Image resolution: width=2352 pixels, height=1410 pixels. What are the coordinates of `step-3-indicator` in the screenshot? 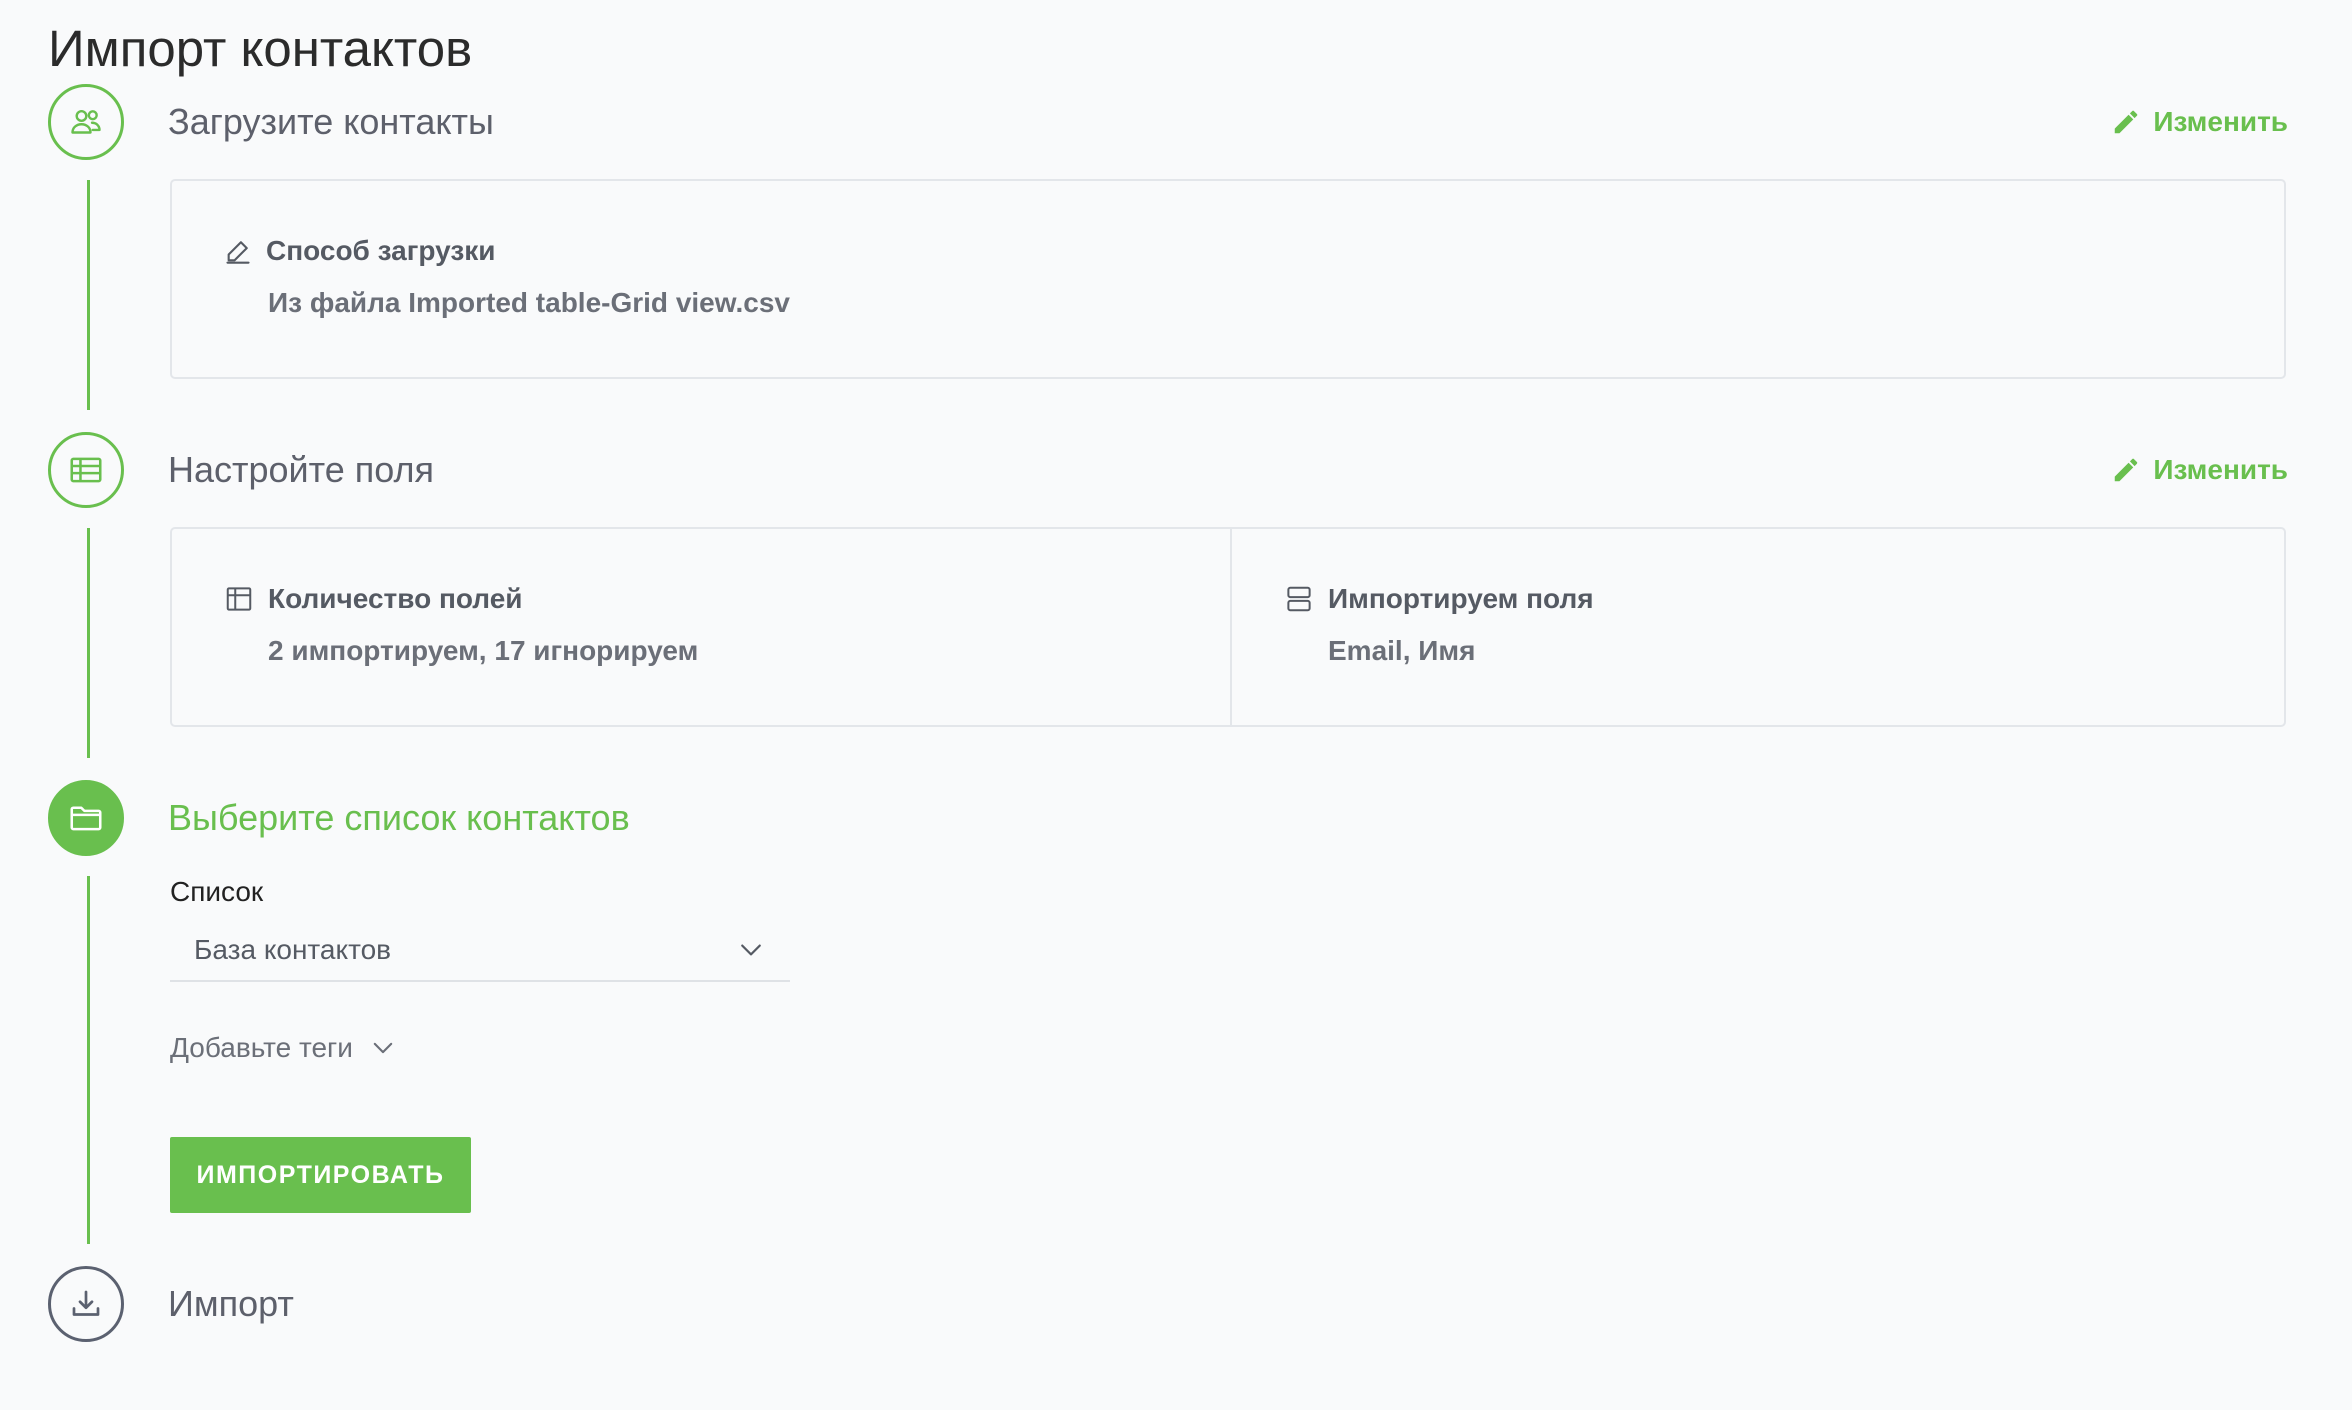 It's located at (86, 818).